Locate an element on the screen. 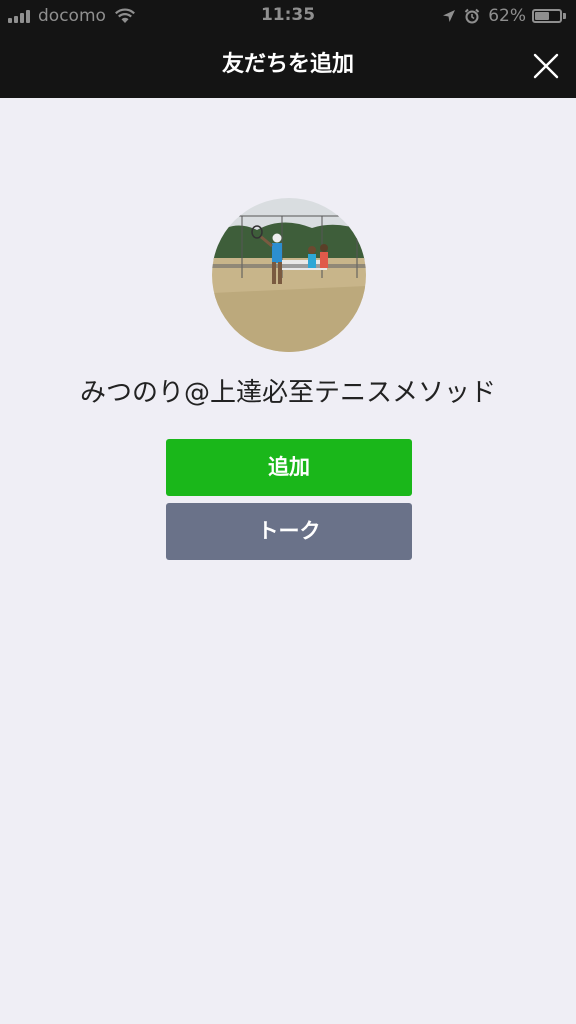 The image size is (576, 1024). battery-tip is located at coordinates (564, 16).